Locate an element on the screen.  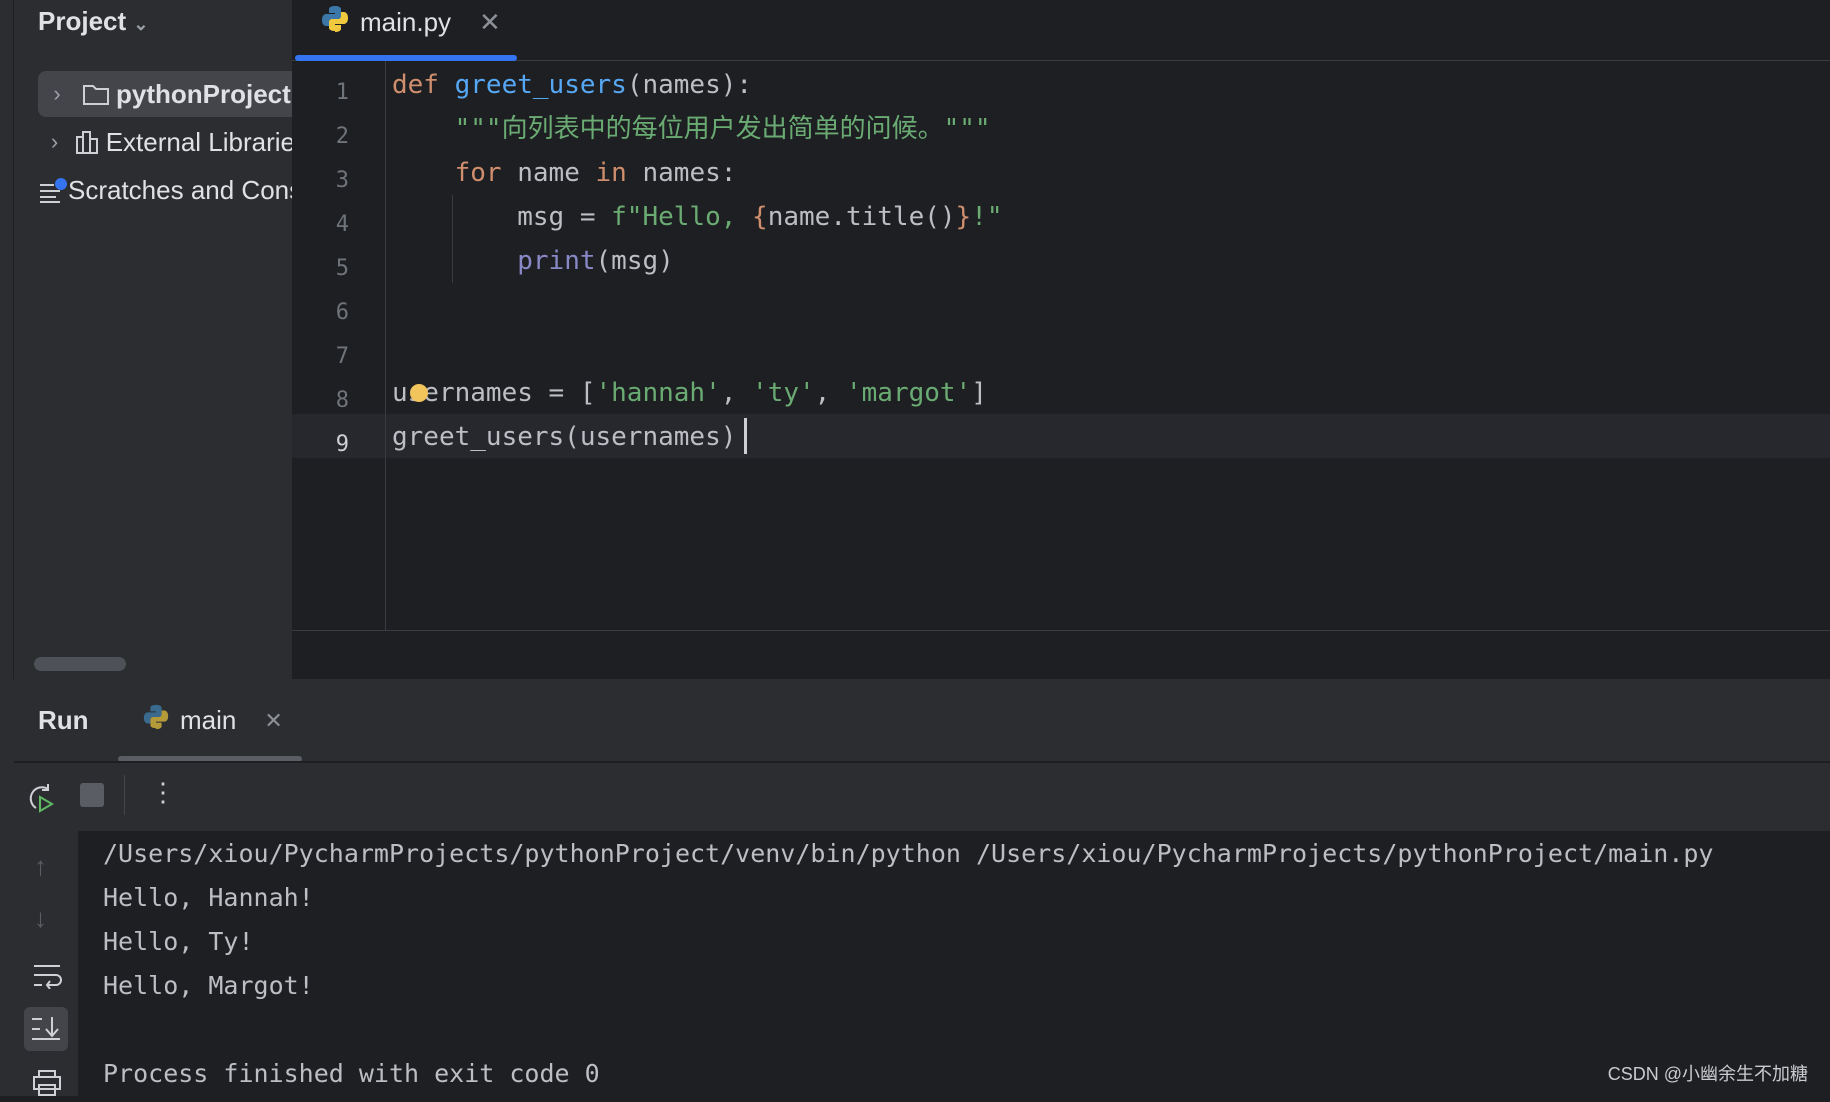
code-line: usernames = ['hannah', 'ty', 'margot'] is located at coordinates (689, 393).